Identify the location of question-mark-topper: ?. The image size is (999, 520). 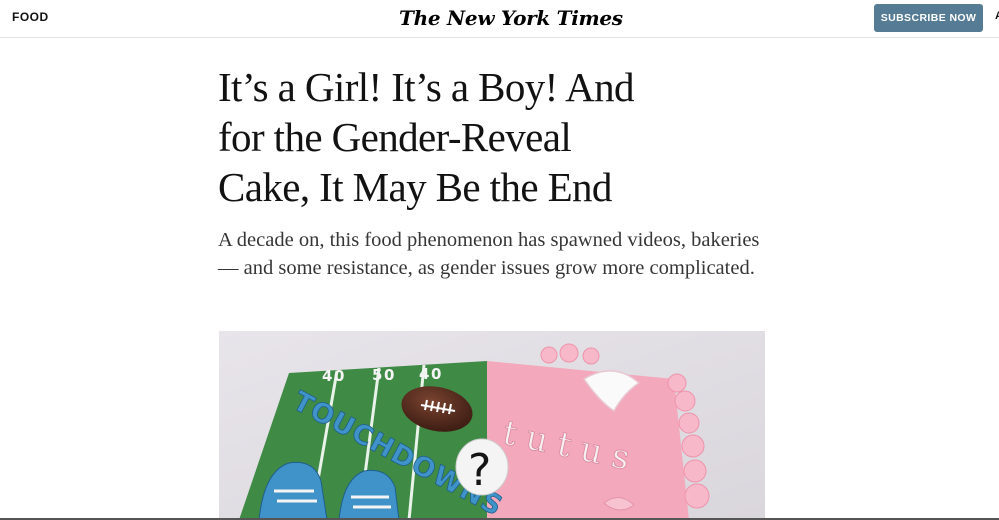
(479, 470).